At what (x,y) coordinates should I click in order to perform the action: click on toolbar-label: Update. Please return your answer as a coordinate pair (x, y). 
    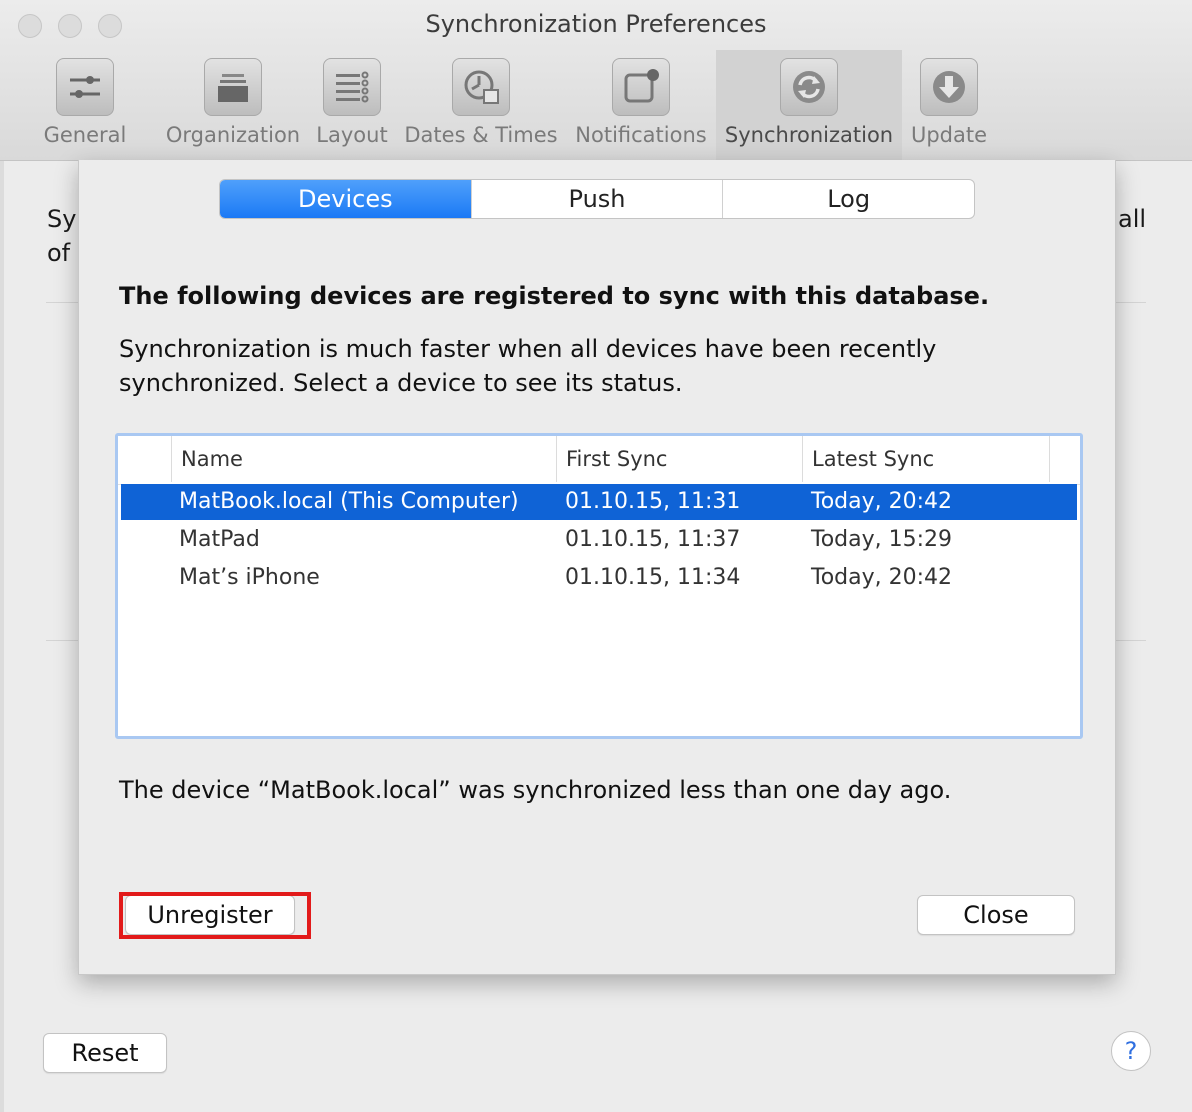
    Looking at the image, I should click on (949, 135).